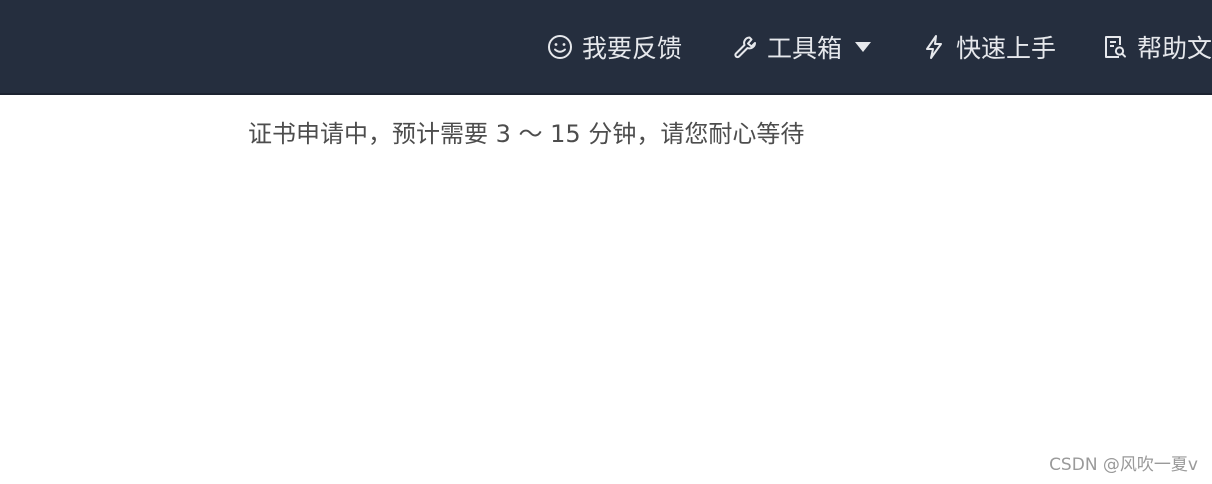 Image resolution: width=1212 pixels, height=484 pixels. Describe the element at coordinates (560, 47) in the screenshot. I see `smiley-icon` at that location.